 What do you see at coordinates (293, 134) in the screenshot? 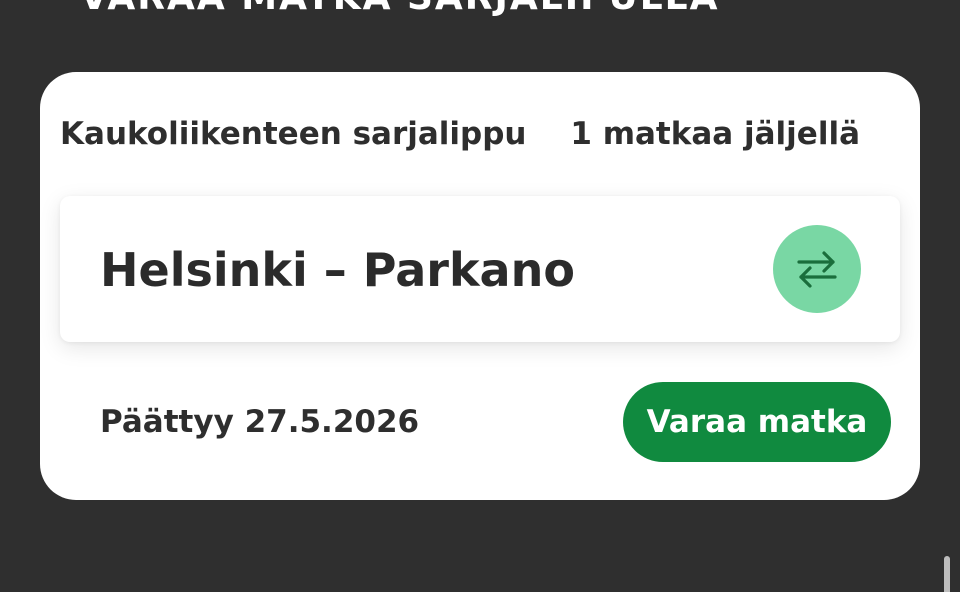
I see `ticket-type-label: Kaukoliikenteen sarjalippu` at bounding box center [293, 134].